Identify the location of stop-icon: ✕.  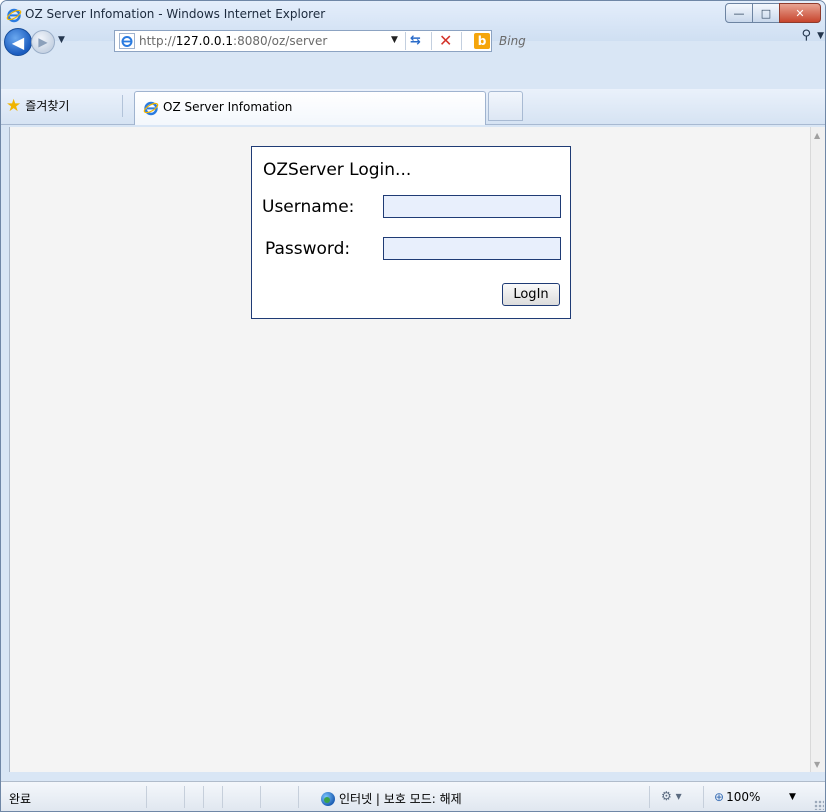
(445, 40).